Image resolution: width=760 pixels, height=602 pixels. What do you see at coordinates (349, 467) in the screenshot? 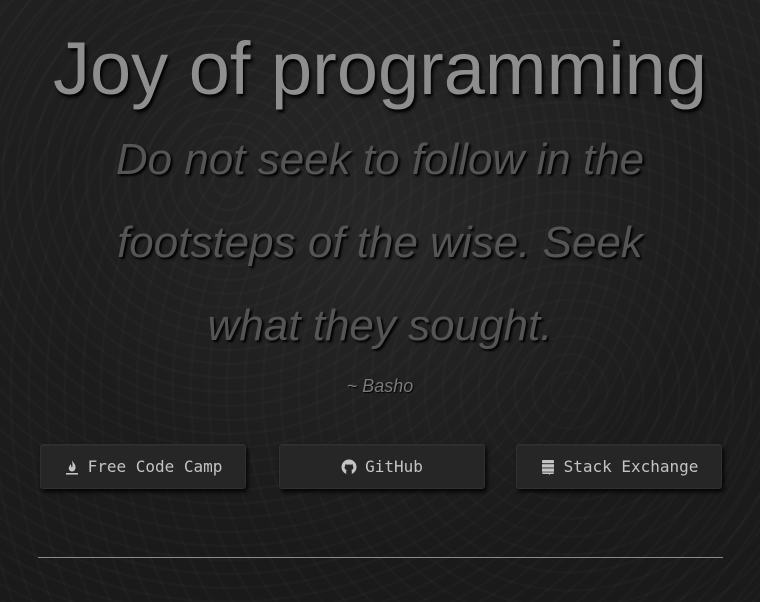
I see `github-icon` at bounding box center [349, 467].